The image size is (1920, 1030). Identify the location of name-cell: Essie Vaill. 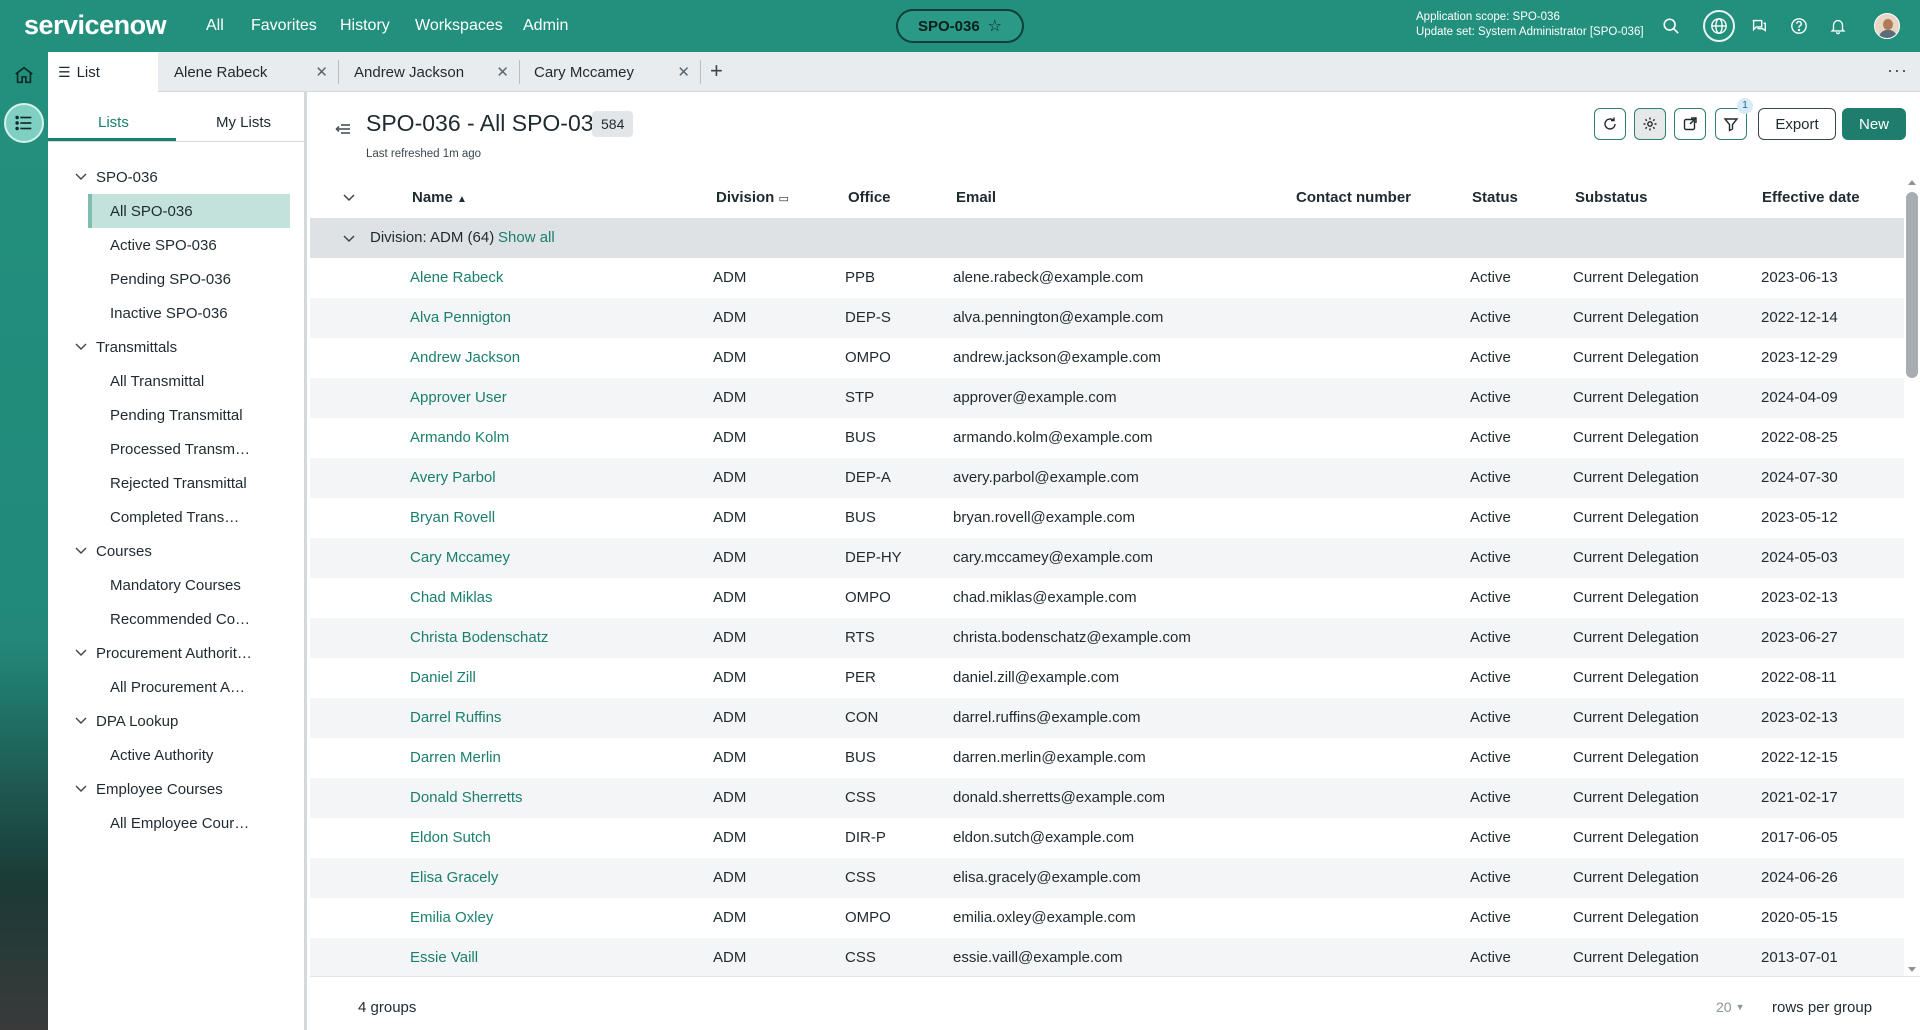
(444, 957).